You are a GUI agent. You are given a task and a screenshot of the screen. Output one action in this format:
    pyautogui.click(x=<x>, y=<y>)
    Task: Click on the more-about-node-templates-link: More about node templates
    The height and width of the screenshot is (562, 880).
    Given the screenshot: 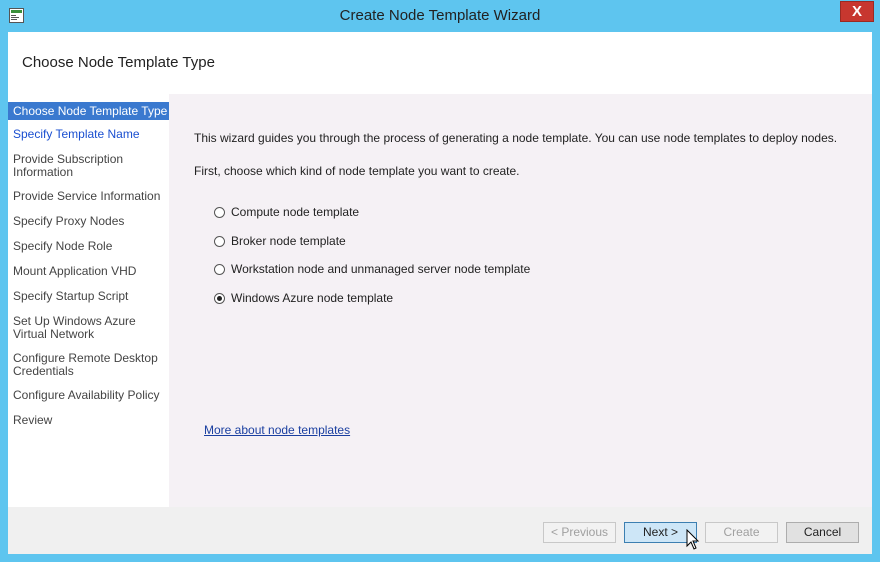 What is the action you would take?
    pyautogui.click(x=277, y=430)
    